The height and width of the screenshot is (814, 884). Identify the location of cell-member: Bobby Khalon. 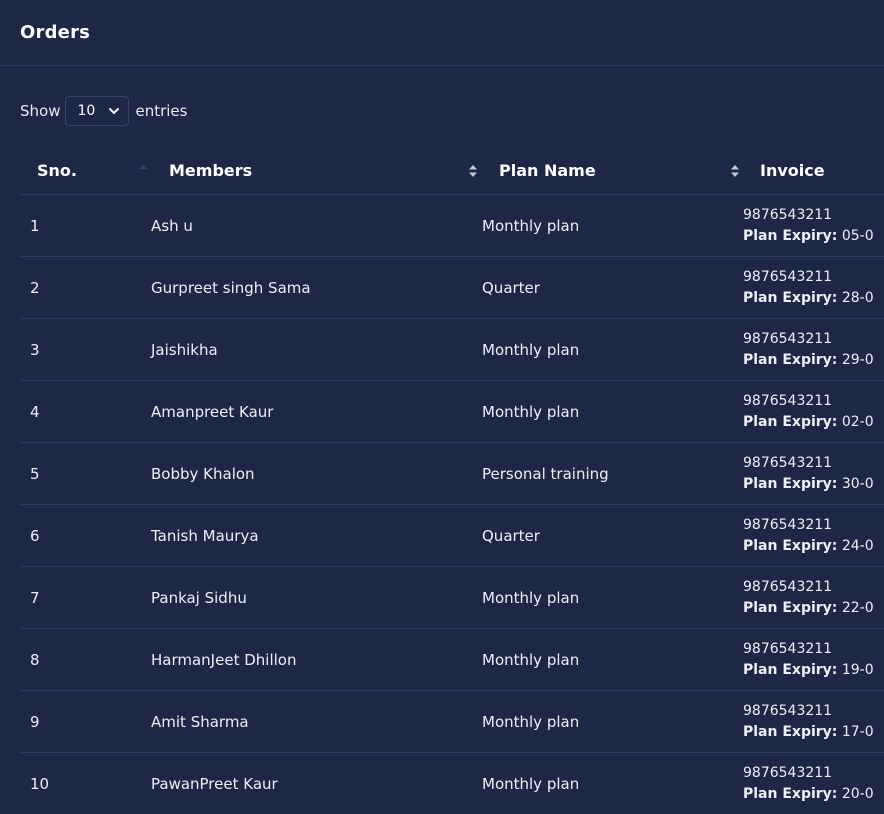
(316, 473).